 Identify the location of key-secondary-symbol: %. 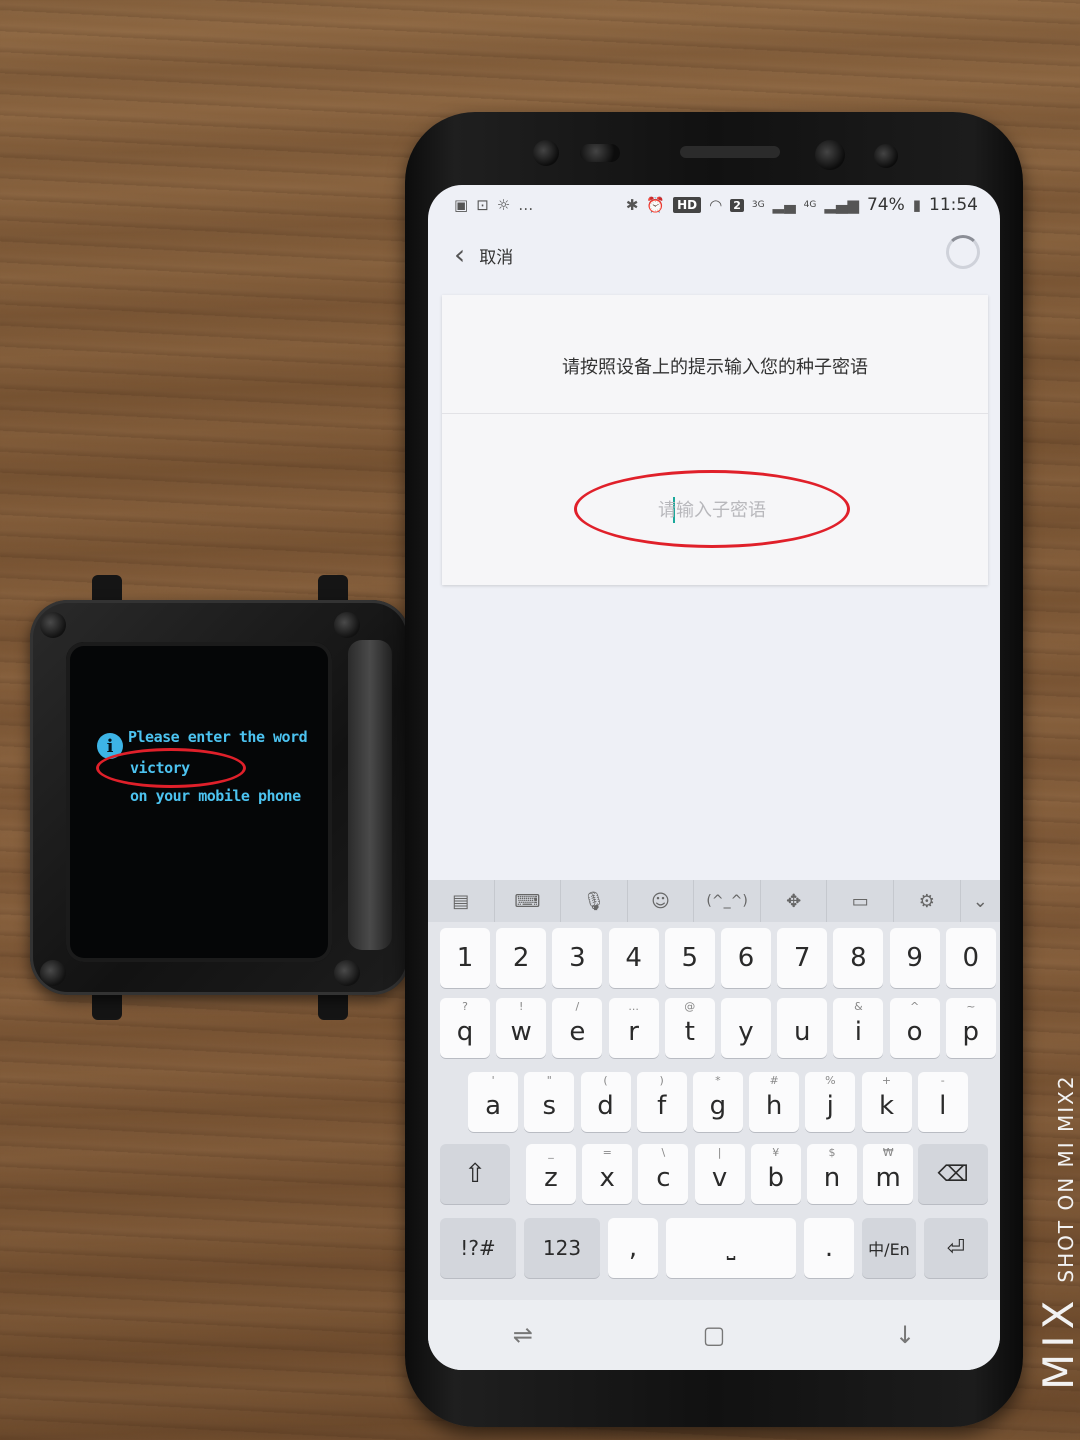
(830, 1080).